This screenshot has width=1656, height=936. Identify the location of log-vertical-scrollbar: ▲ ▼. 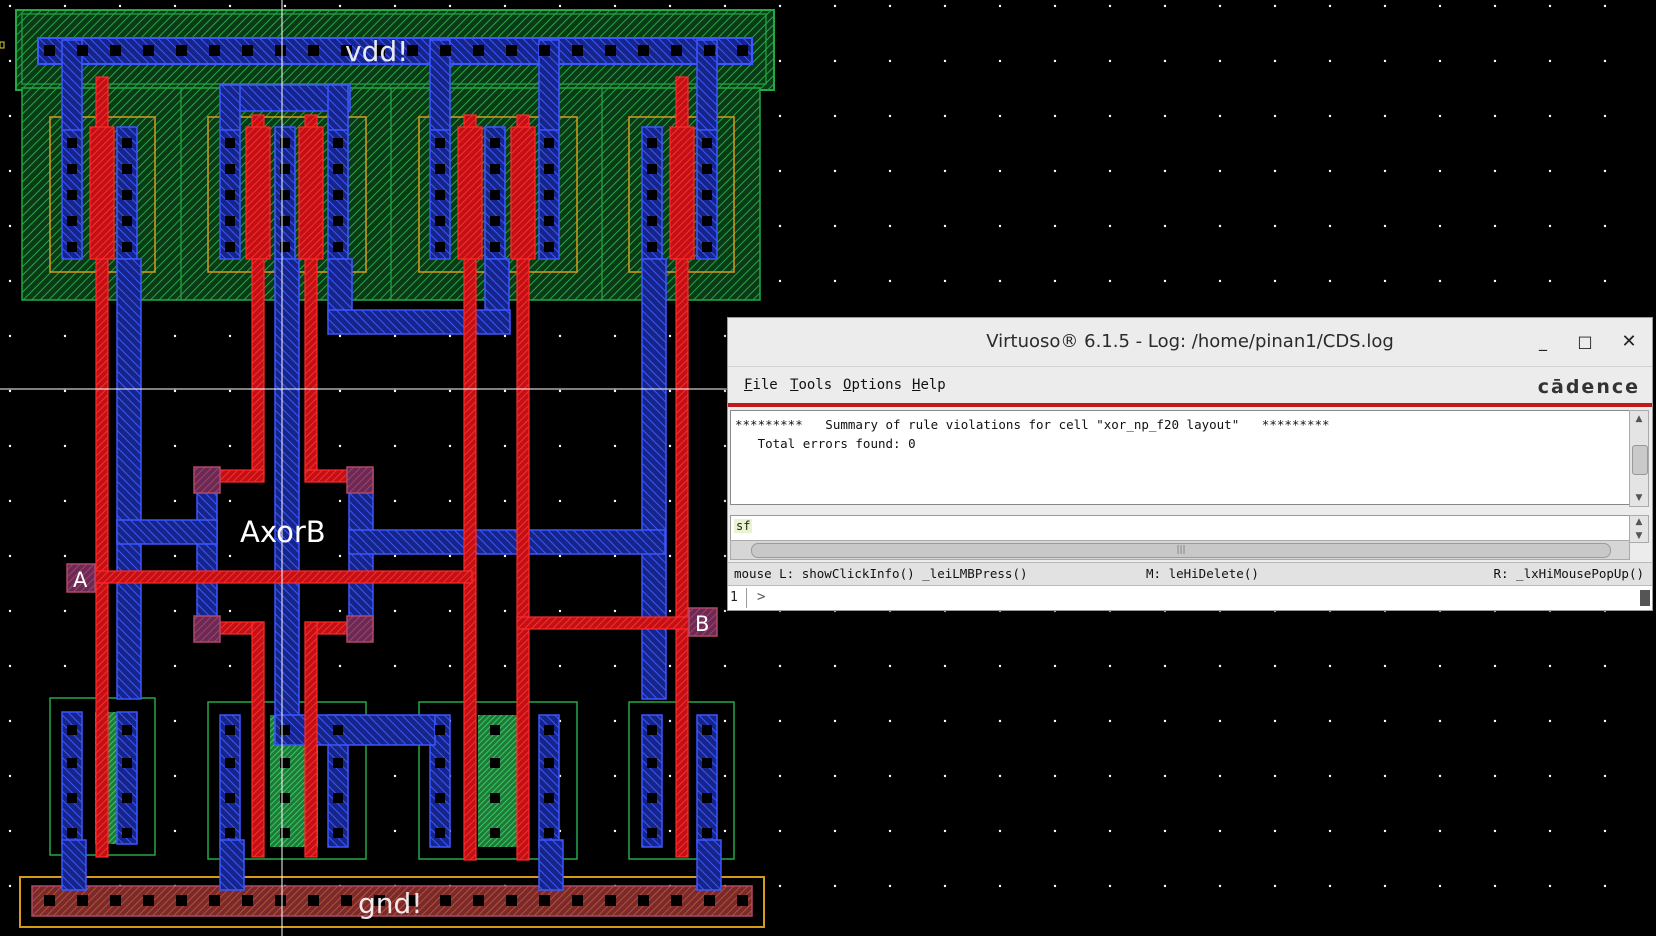
(1639, 458).